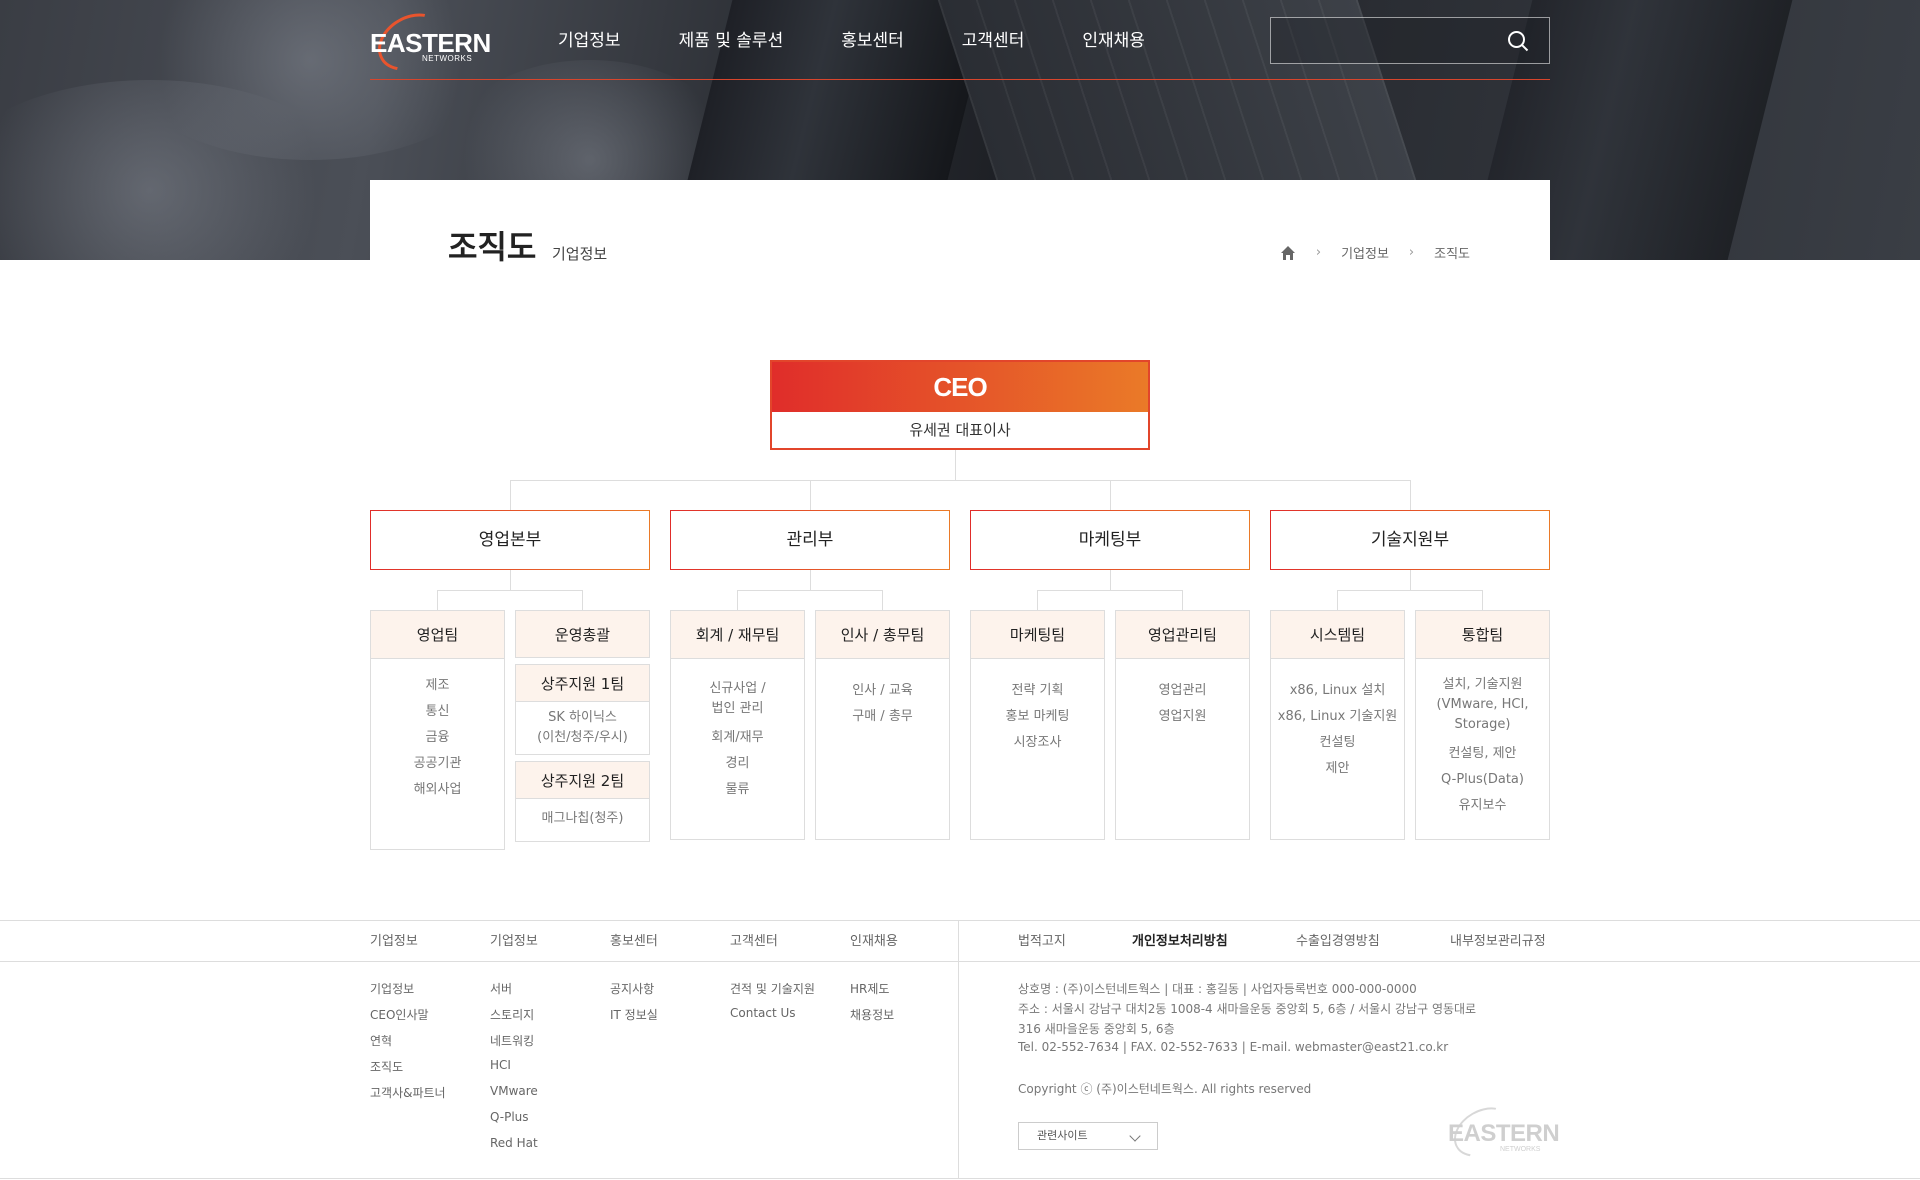  I want to click on footer-logo-subtext: NETWORKS, so click(1520, 1149).